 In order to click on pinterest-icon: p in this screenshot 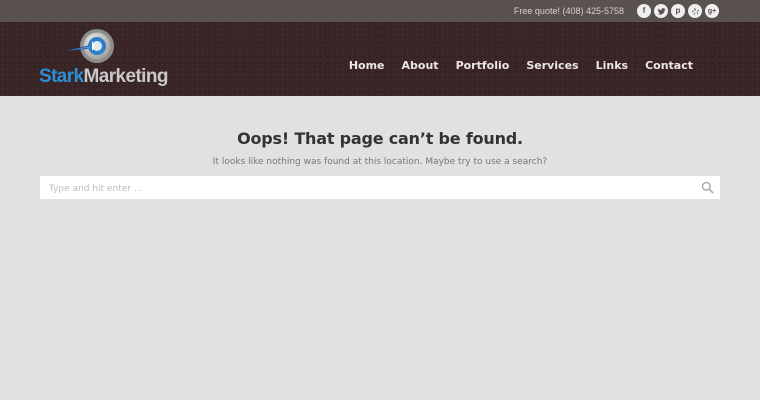, I will do `click(678, 11)`.